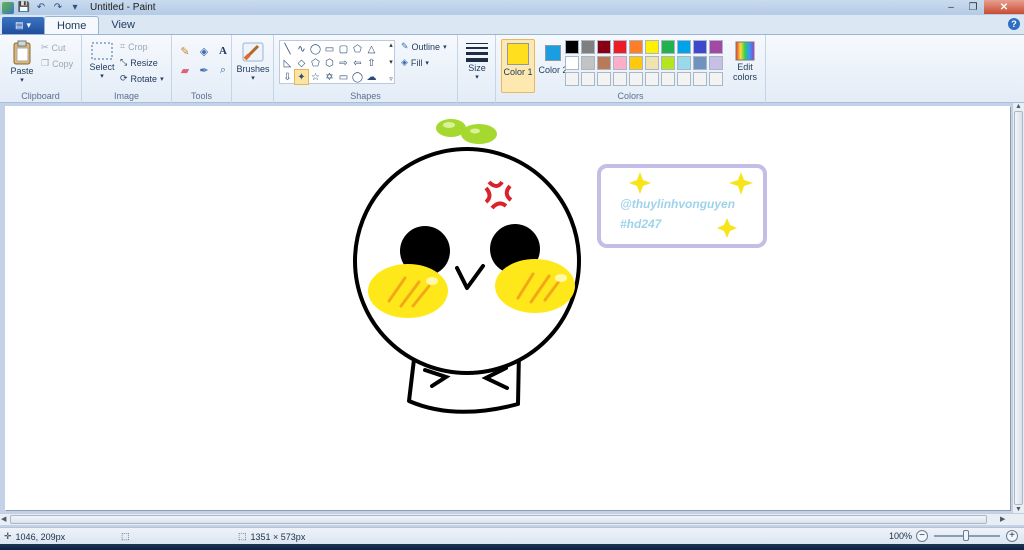 This screenshot has height=550, width=1024. Describe the element at coordinates (1018, 509) in the screenshot. I see `scroll-down-icon: ▼` at that location.